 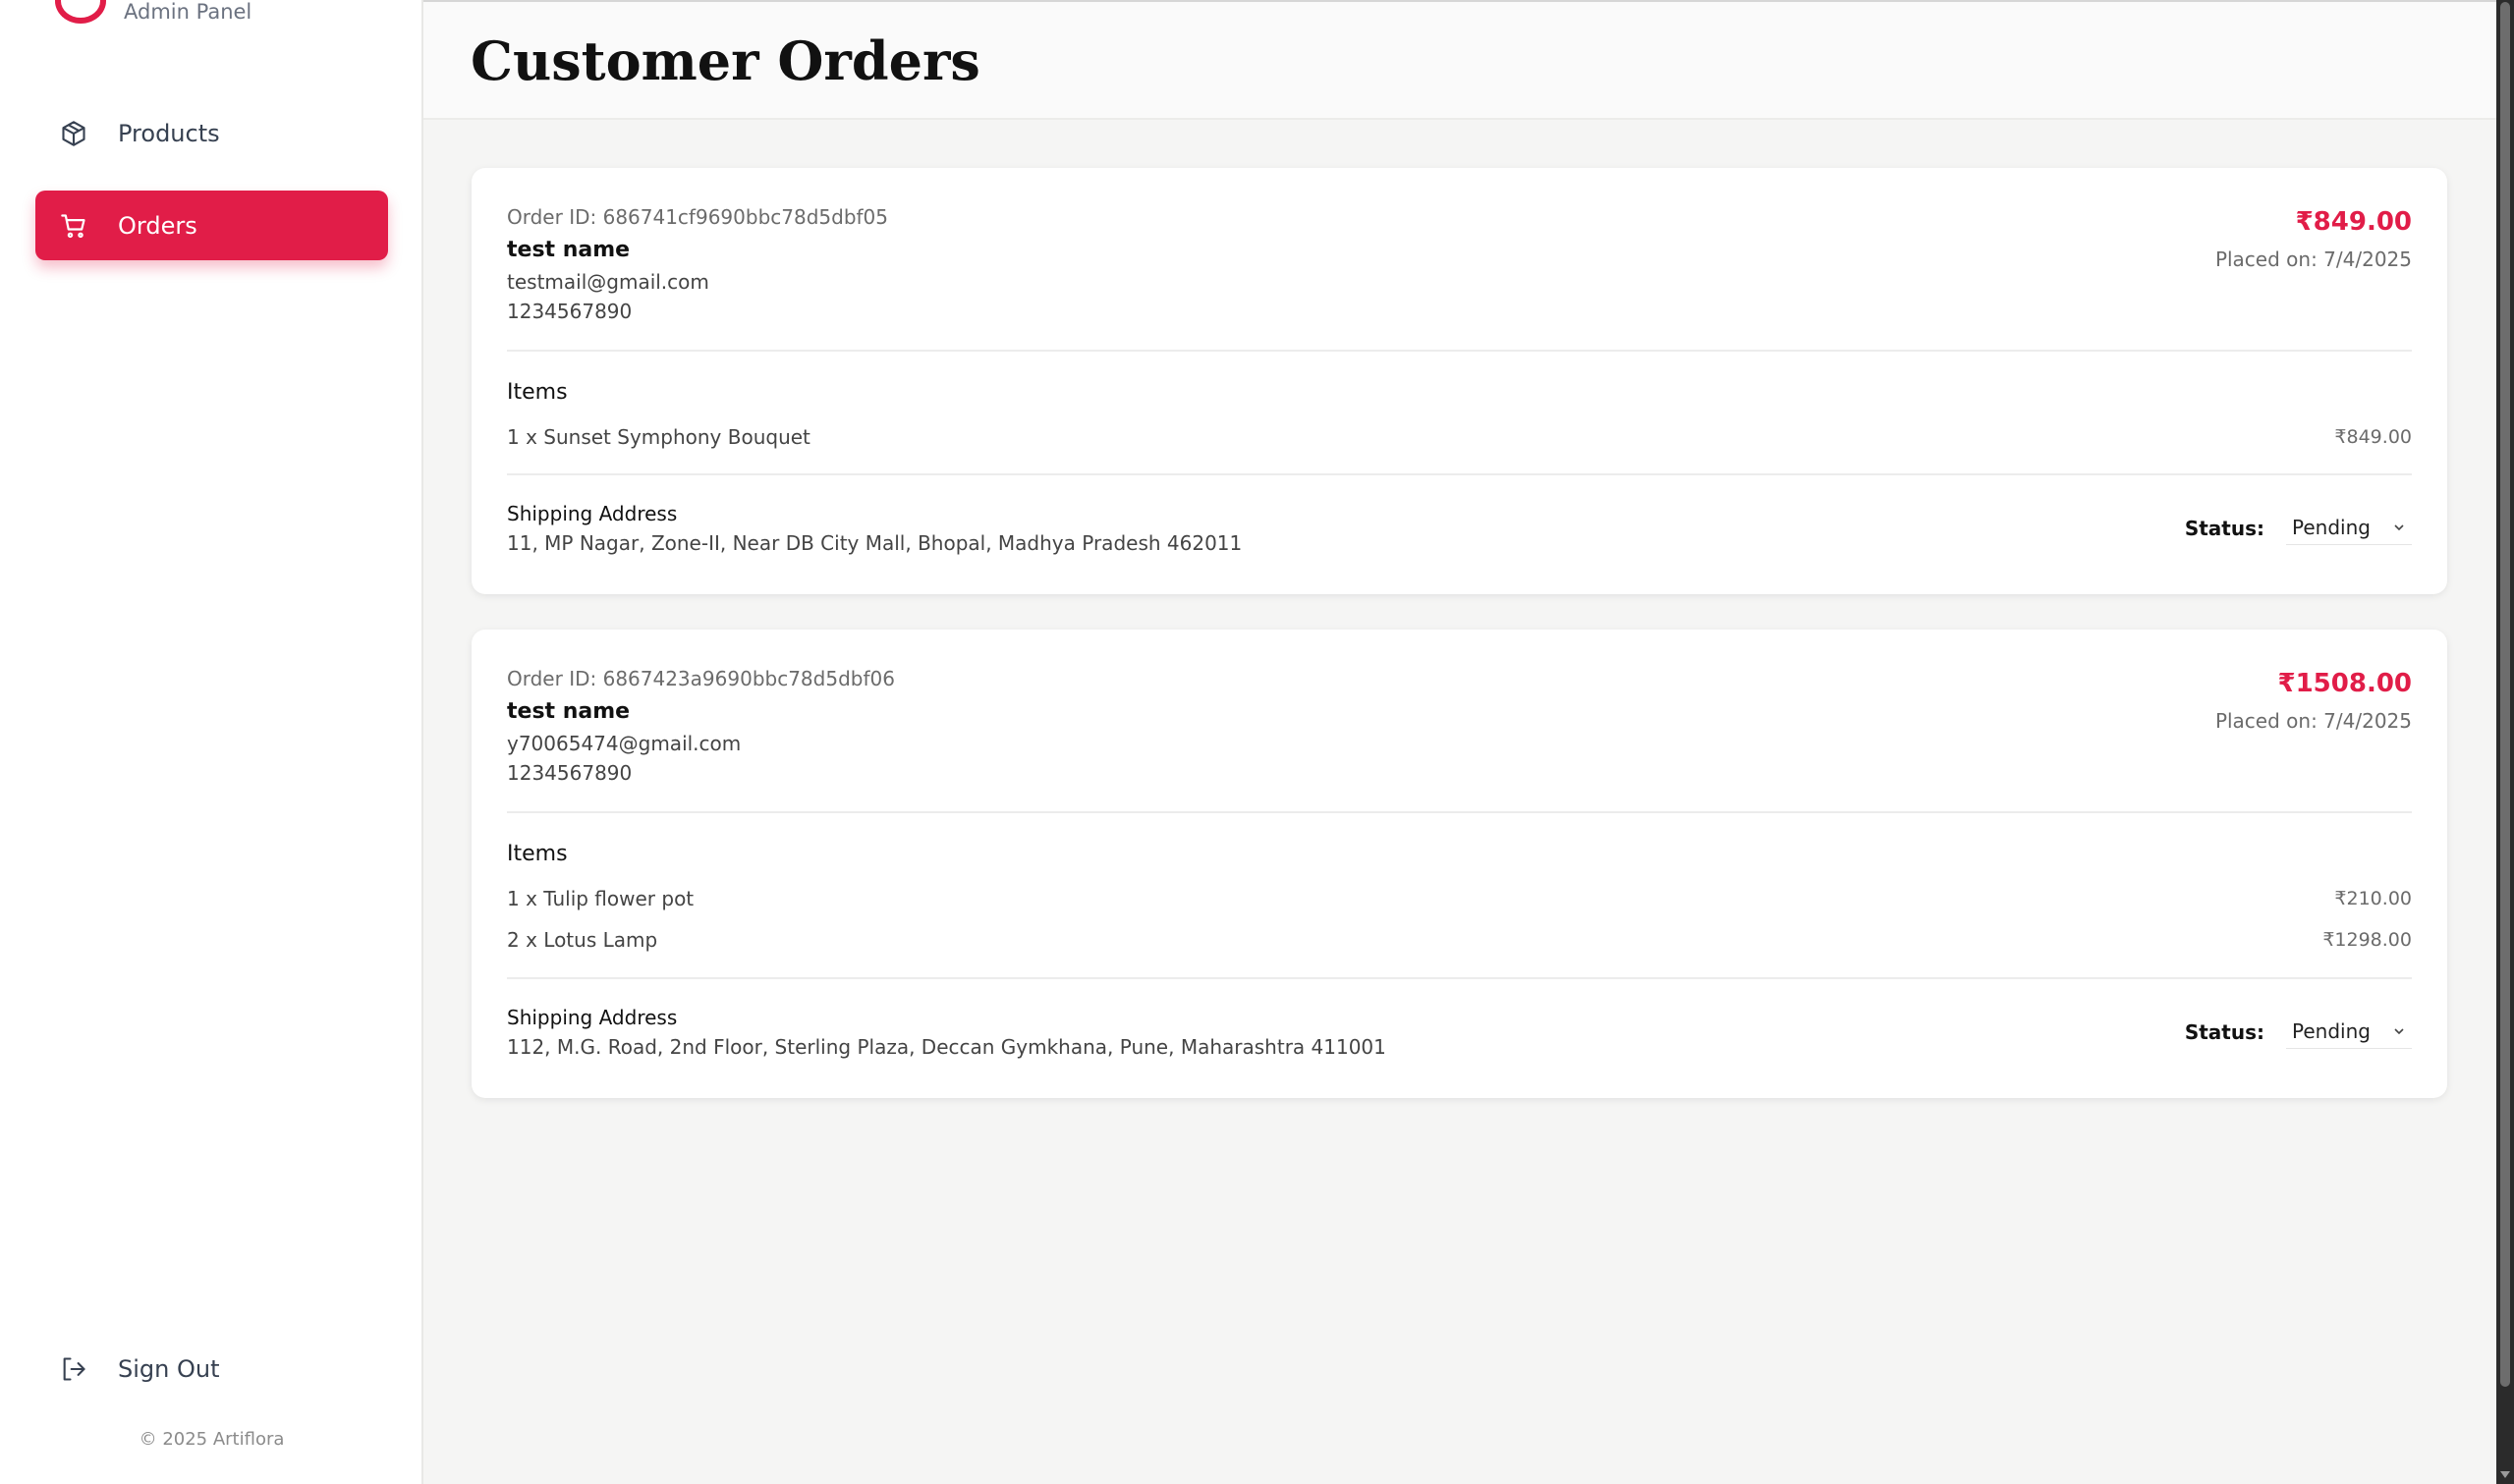 What do you see at coordinates (583, 940) in the screenshot?
I see `order-item-name: 2 x Lotus Lamp` at bounding box center [583, 940].